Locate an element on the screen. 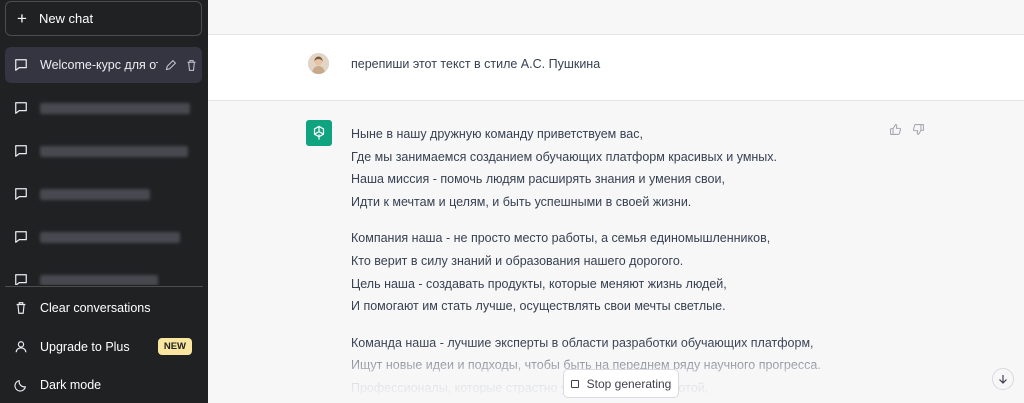  arrow-down-icon is located at coordinates (1003, 379).